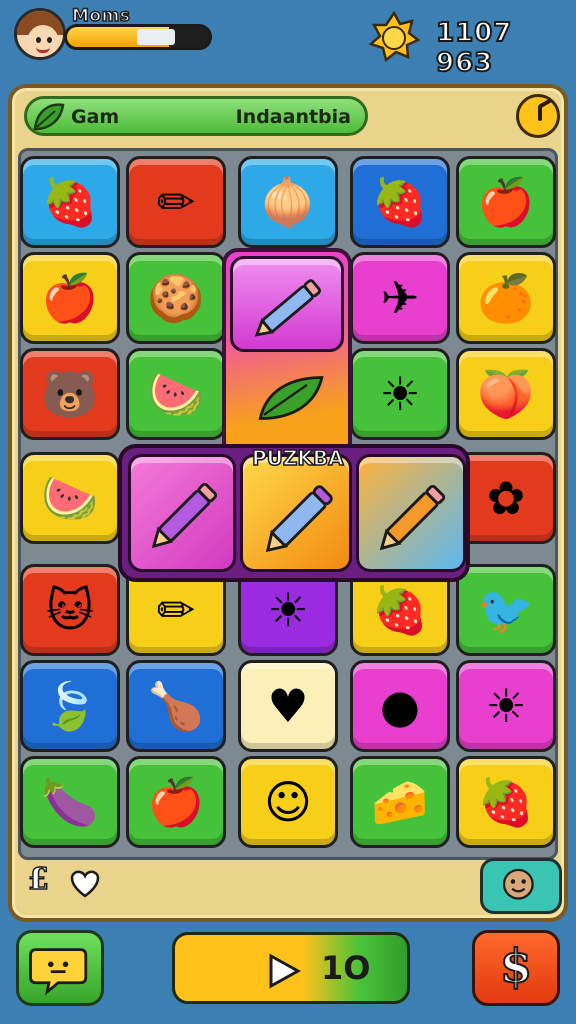  I want to click on grid-tile: ♥, so click(288, 706).